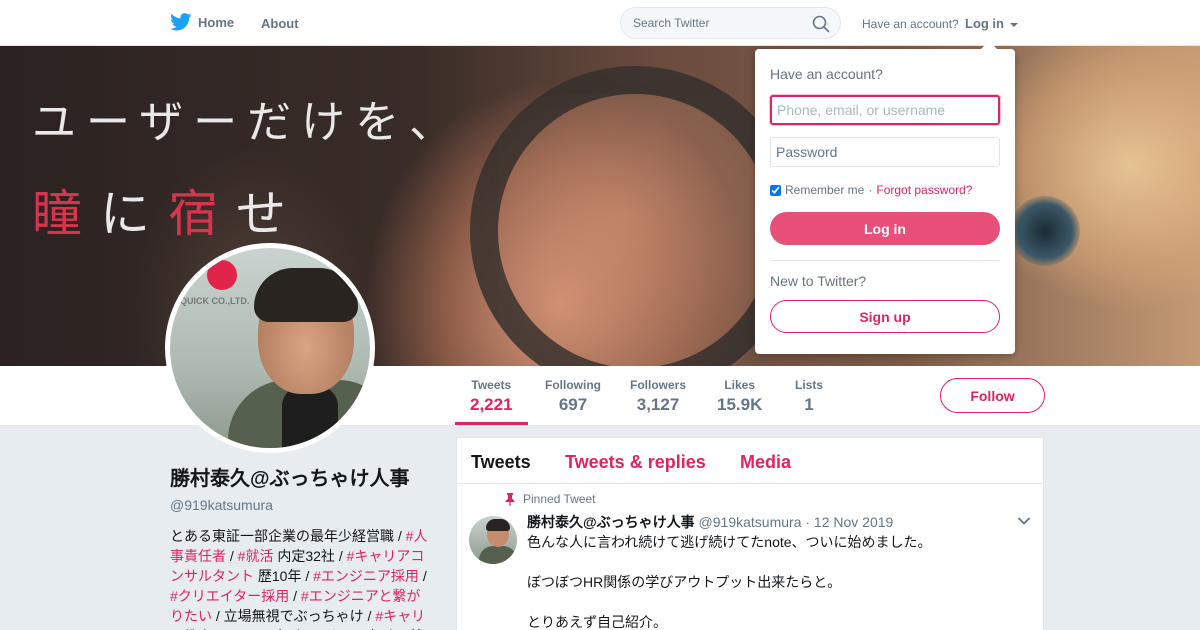 The width and height of the screenshot is (1200, 630). I want to click on profile-avatar: QUICK CO.,LTD., so click(270, 348).